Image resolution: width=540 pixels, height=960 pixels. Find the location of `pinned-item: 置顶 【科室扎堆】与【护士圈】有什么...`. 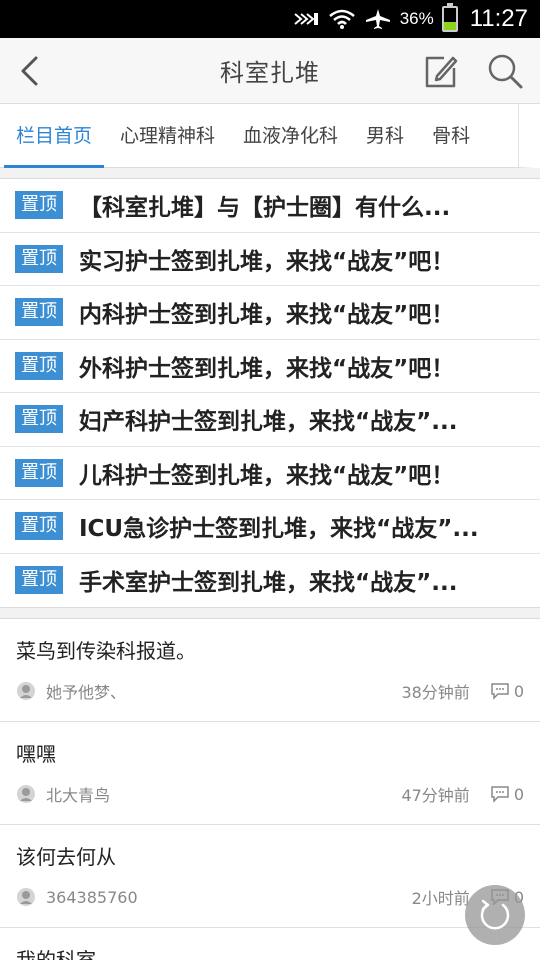

pinned-item: 置顶 【科室扎堆】与【护士圈】有什么... is located at coordinates (270, 206).